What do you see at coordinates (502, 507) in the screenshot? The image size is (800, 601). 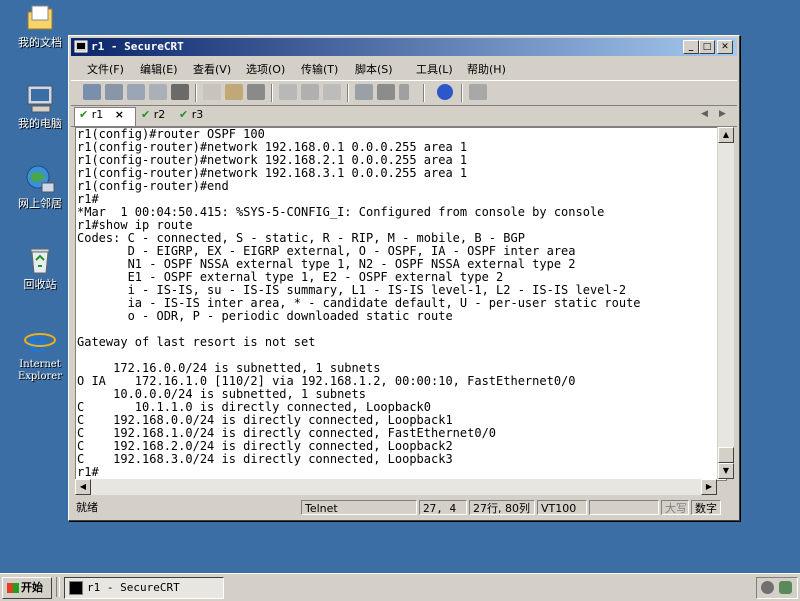 I see `status-size: 27行, 80列` at bounding box center [502, 507].